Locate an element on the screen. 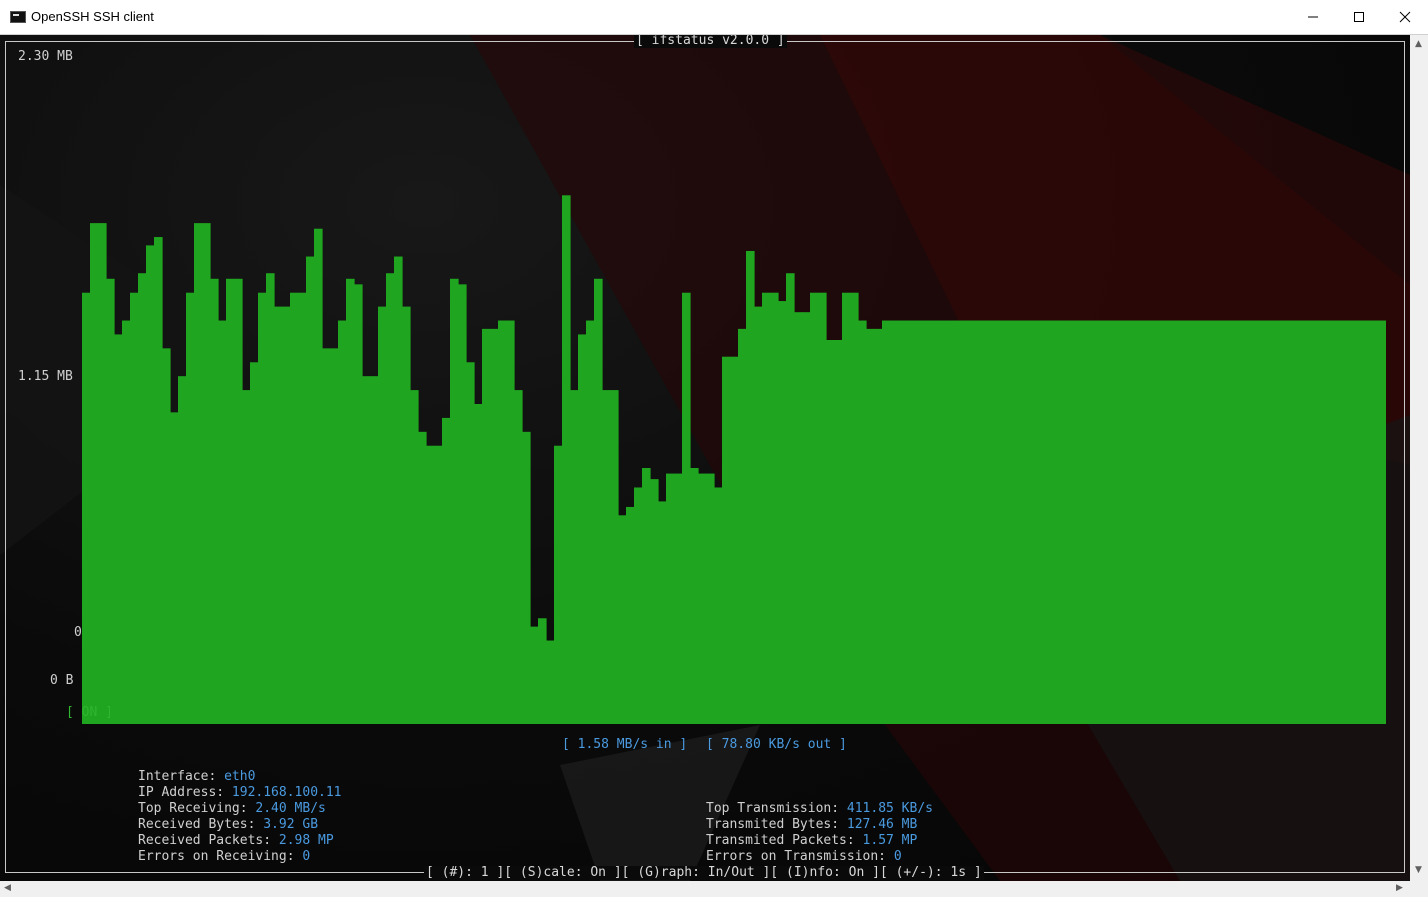  maximize-button is located at coordinates (1359, 17).